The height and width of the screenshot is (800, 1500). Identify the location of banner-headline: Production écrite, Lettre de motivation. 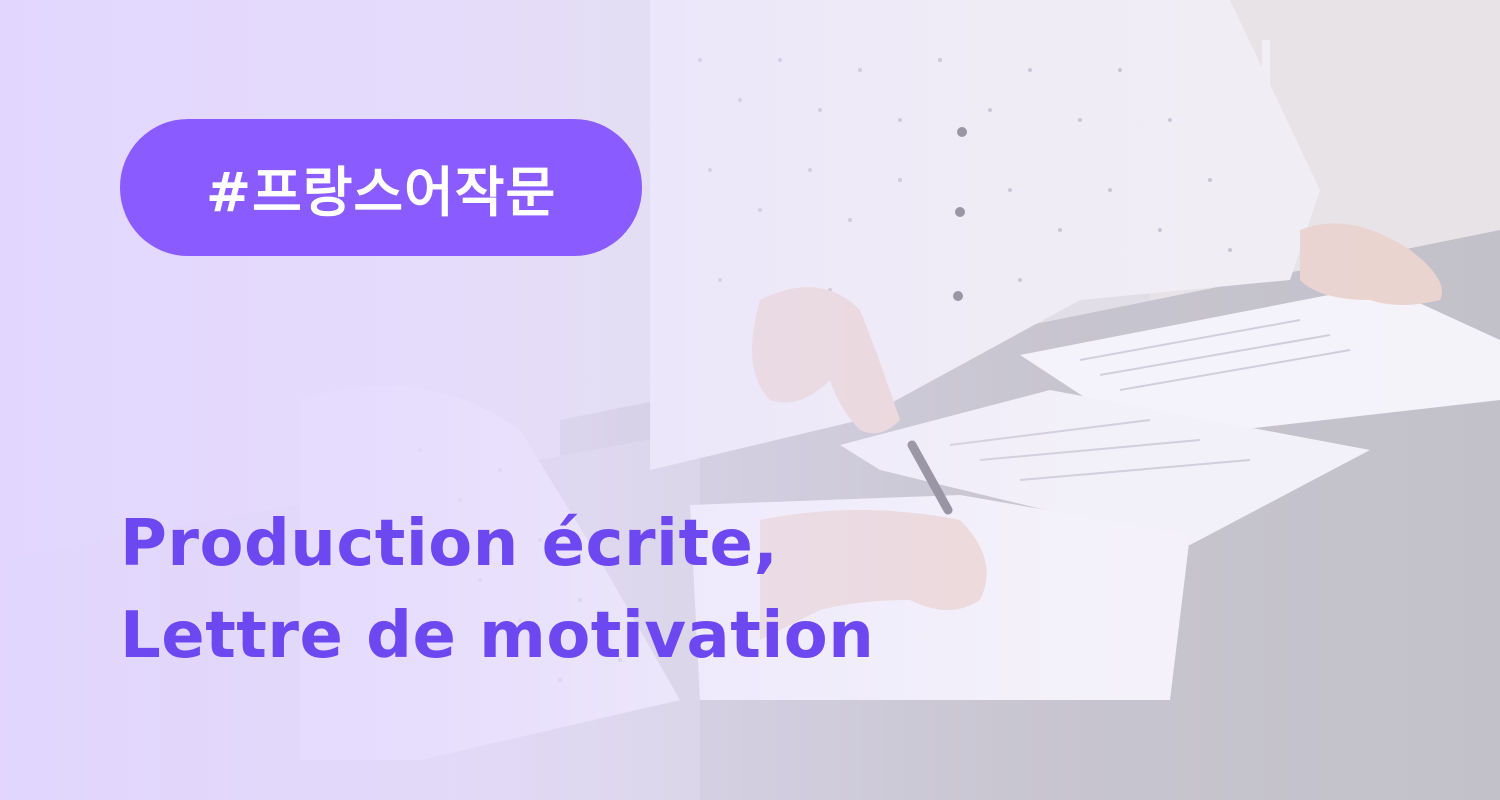
(570, 590).